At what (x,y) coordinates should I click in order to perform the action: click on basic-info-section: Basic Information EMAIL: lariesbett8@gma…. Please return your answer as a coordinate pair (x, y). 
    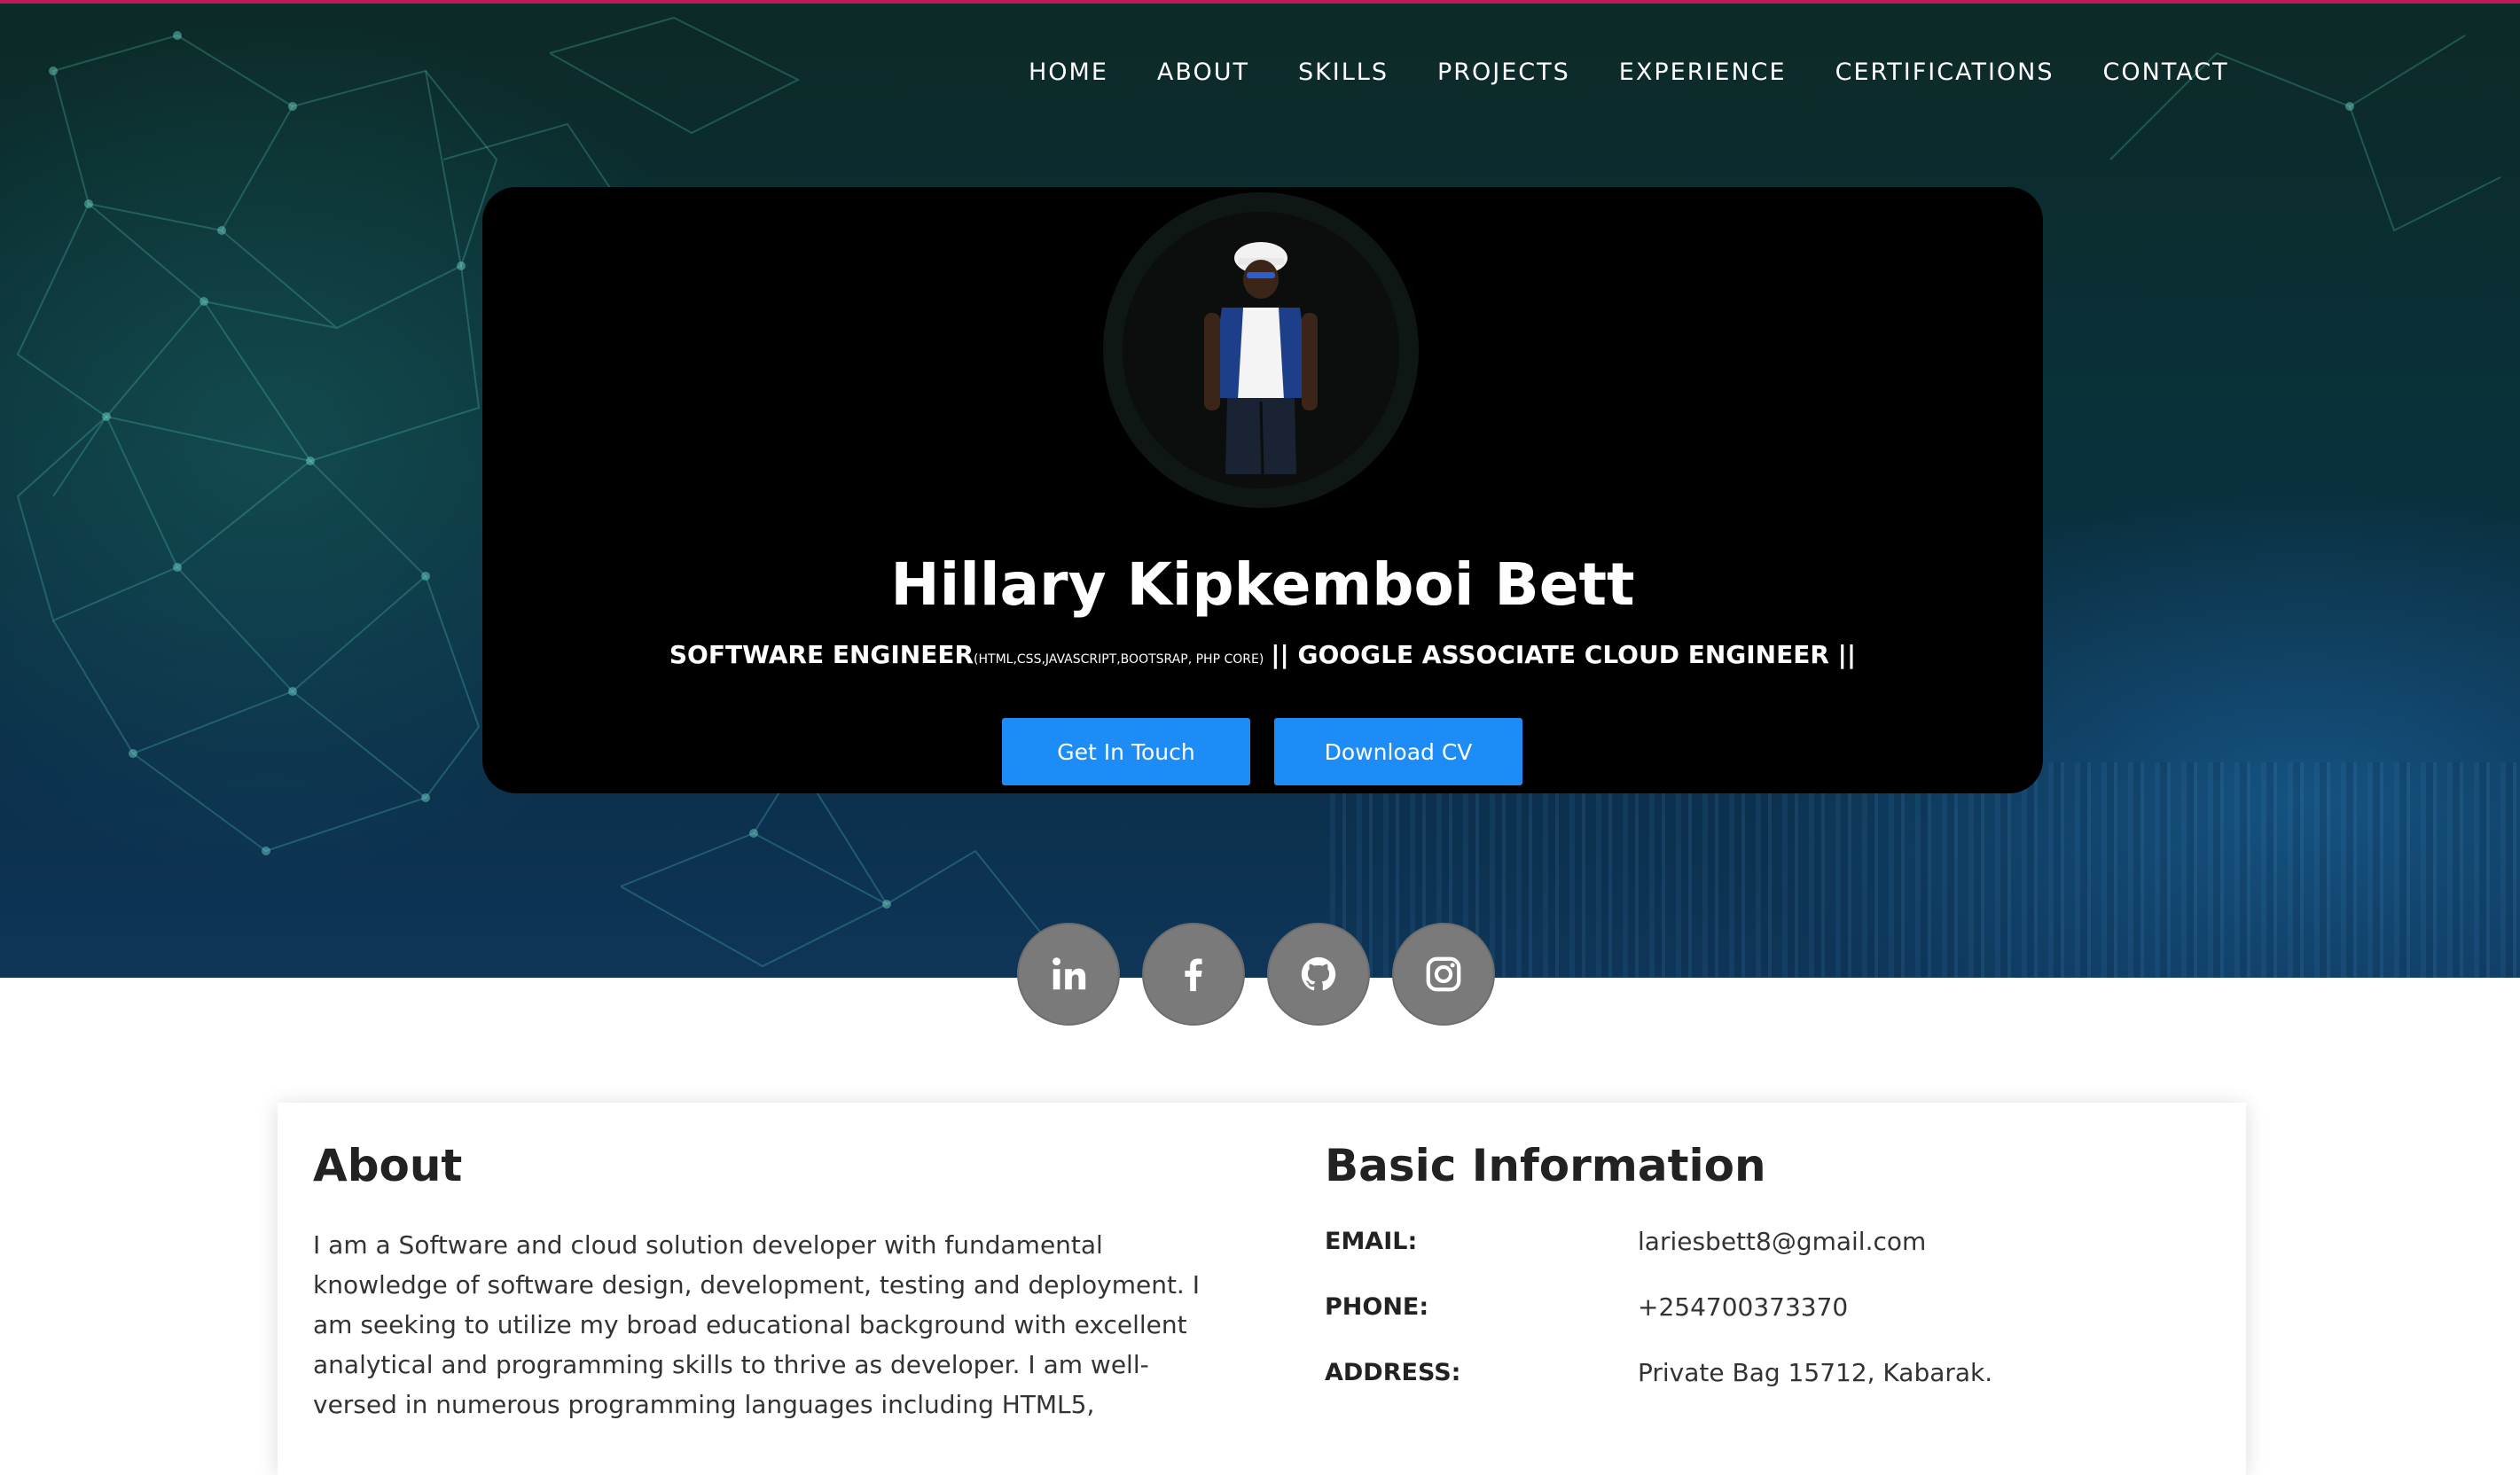
    Looking at the image, I should click on (1768, 1264).